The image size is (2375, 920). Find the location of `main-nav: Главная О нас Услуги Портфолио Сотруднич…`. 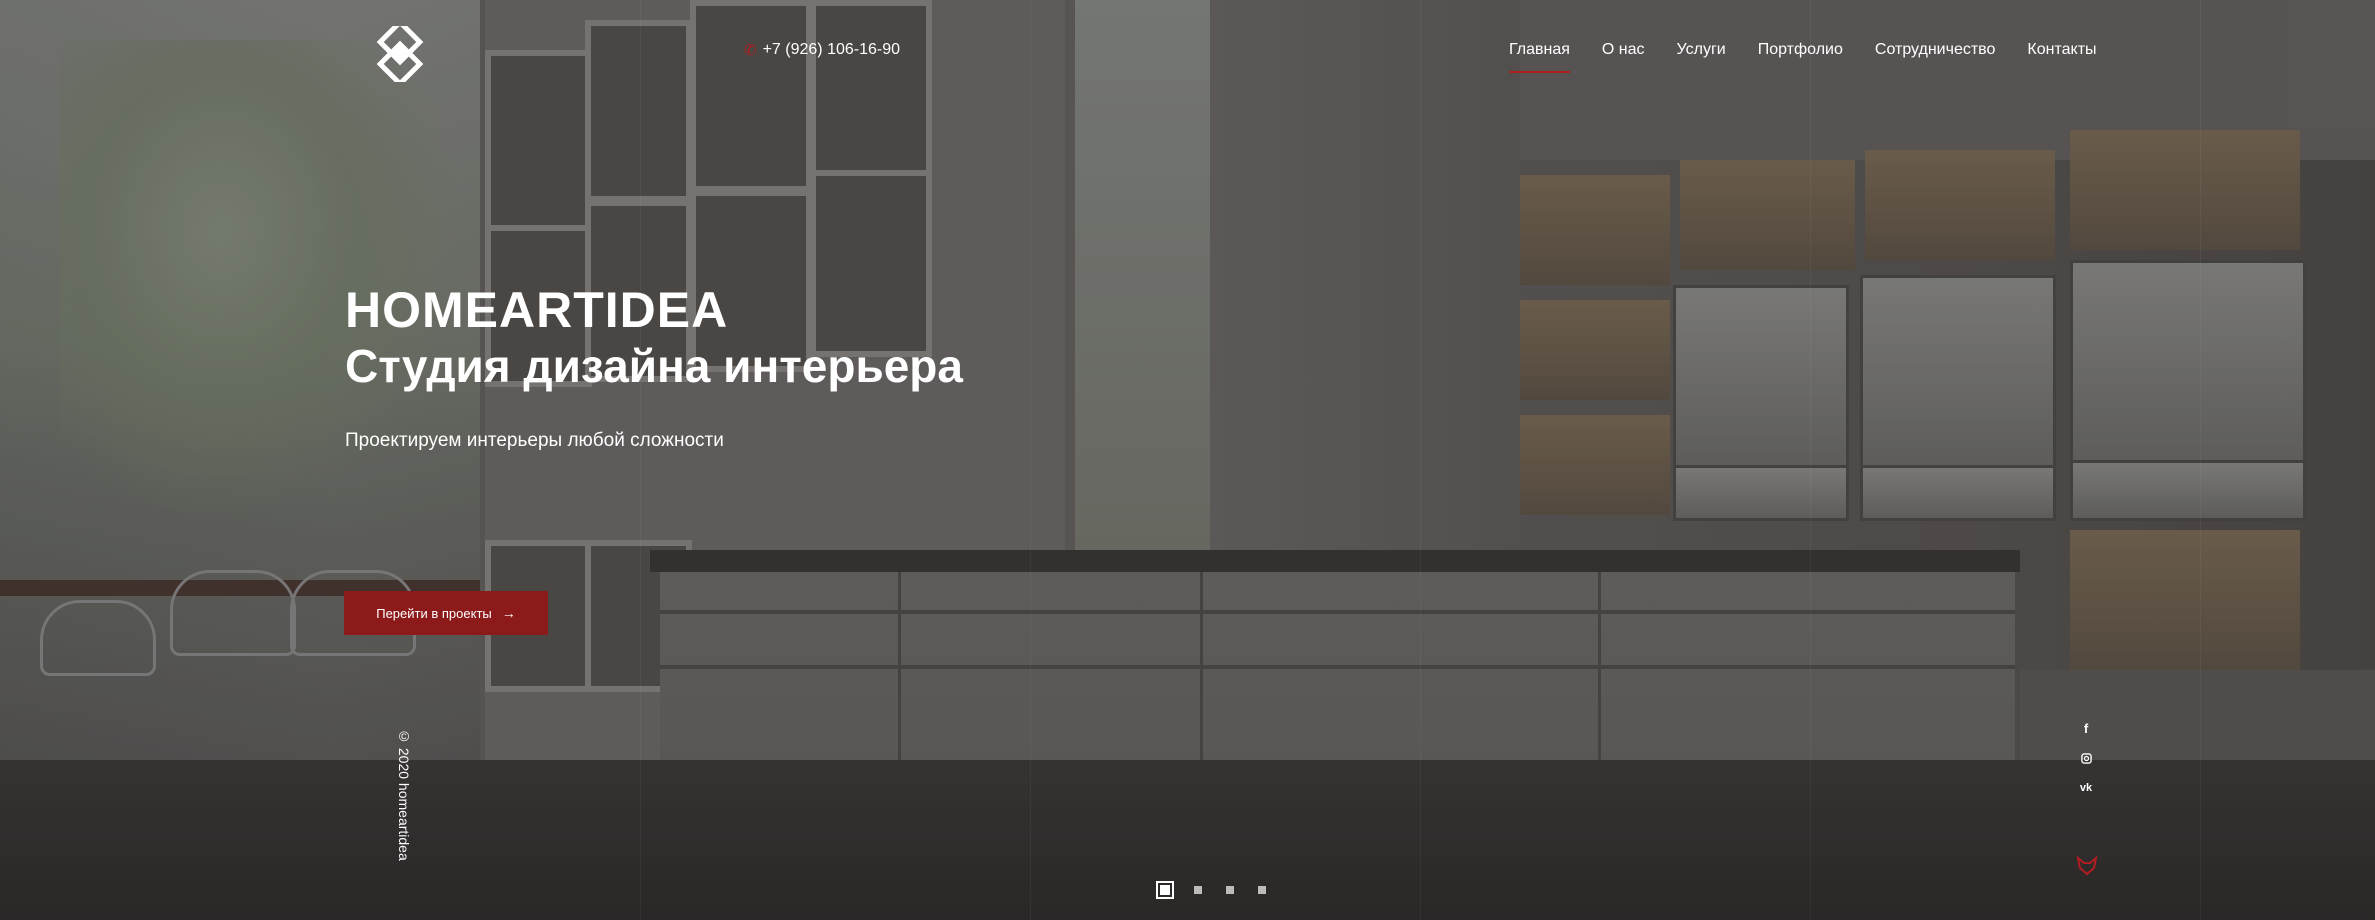

main-nav: Главная О нас Услуги Портфолио Сотруднич… is located at coordinates (1803, 57).